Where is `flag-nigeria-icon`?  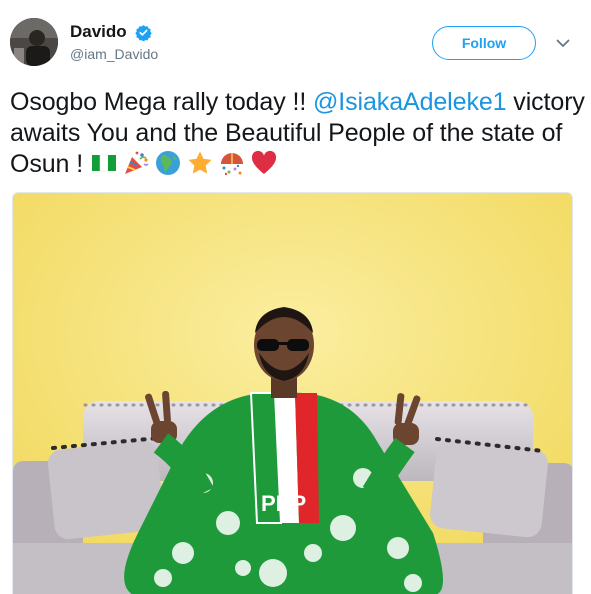 flag-nigeria-icon is located at coordinates (104, 163).